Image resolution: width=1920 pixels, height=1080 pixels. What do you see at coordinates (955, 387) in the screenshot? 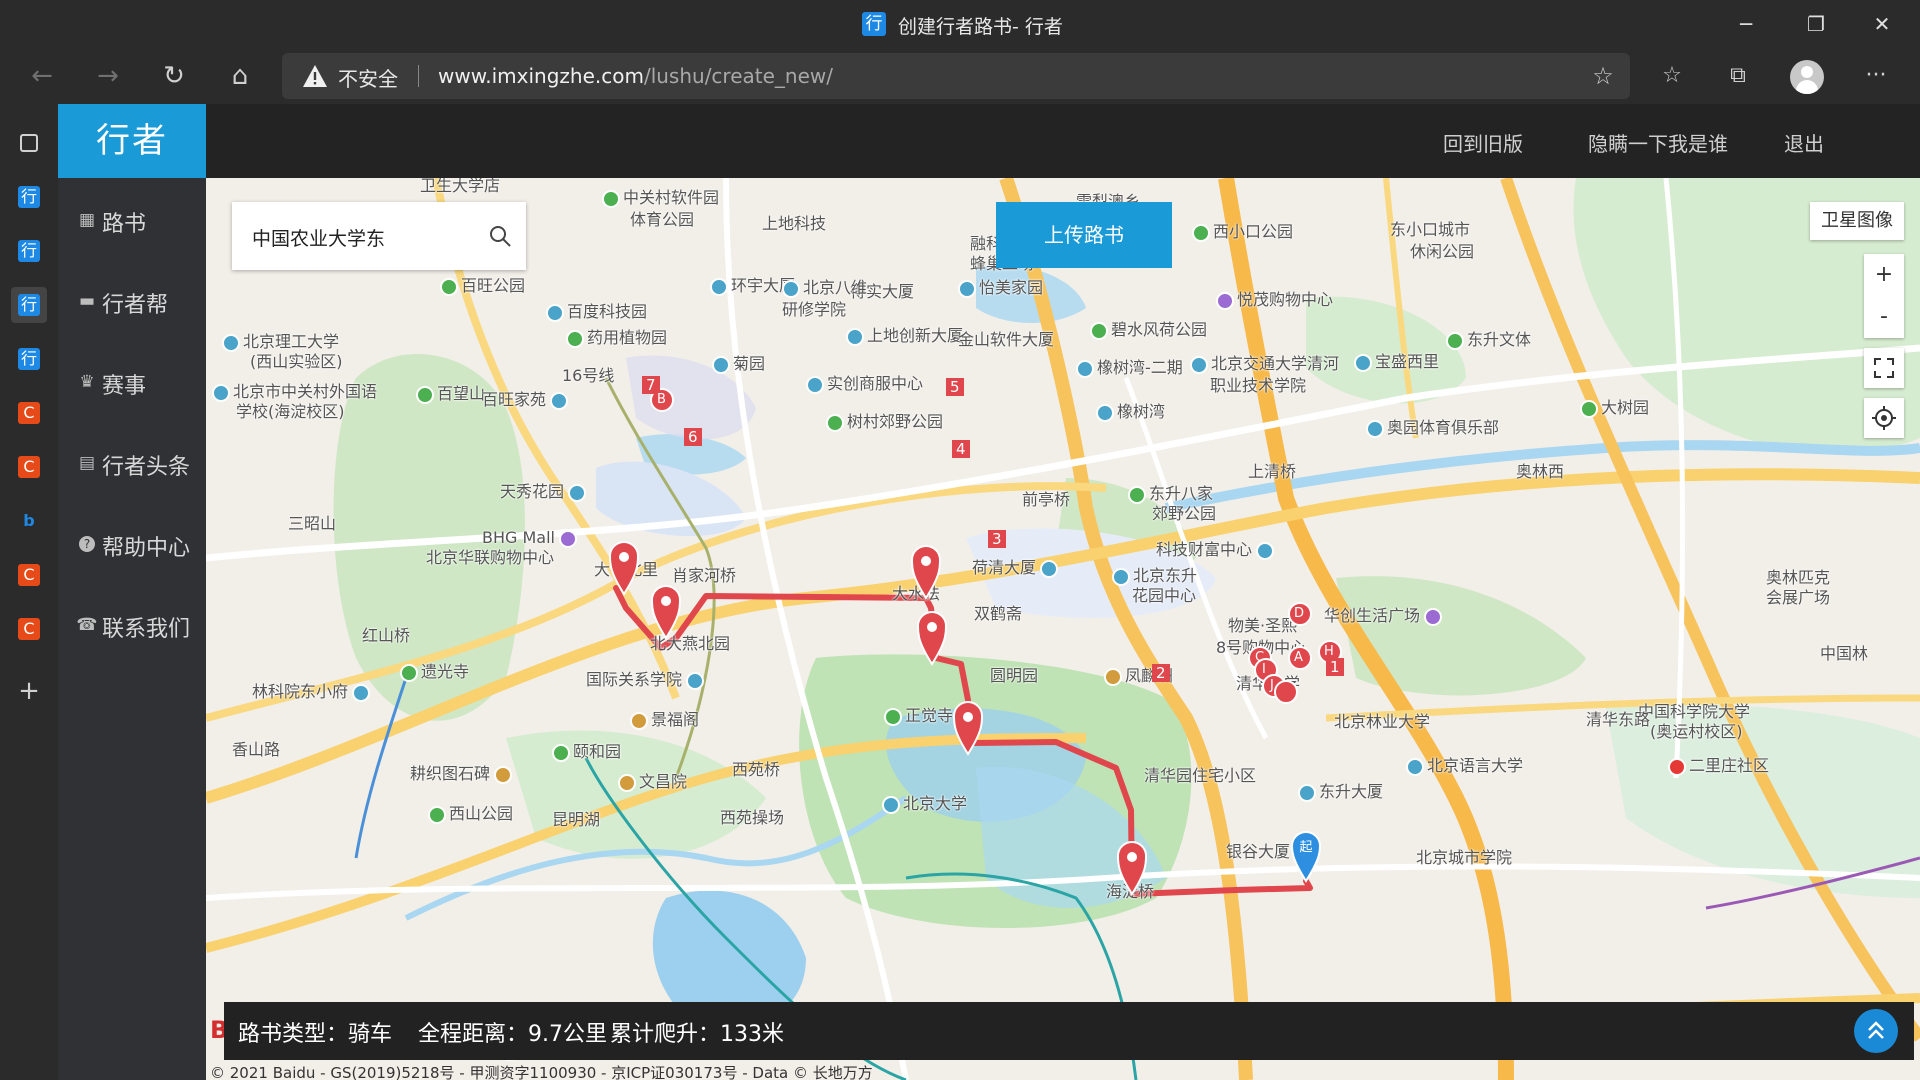
I see `waypoint-label-5: 5` at bounding box center [955, 387].